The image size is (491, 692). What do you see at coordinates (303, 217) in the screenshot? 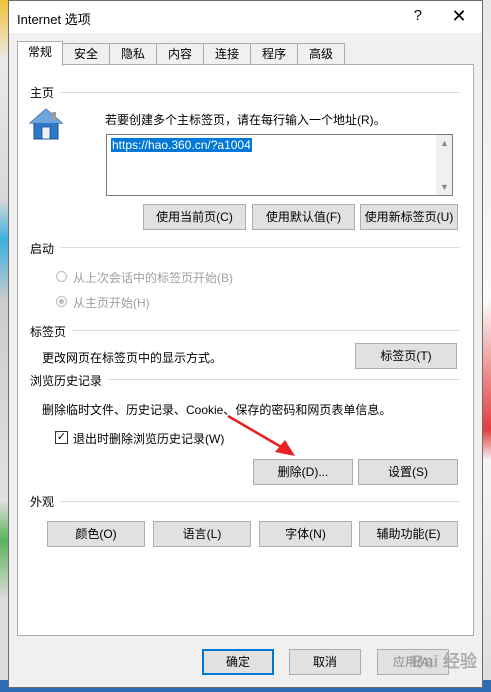
I see `use-default-button: 使用默认值(F)` at bounding box center [303, 217].